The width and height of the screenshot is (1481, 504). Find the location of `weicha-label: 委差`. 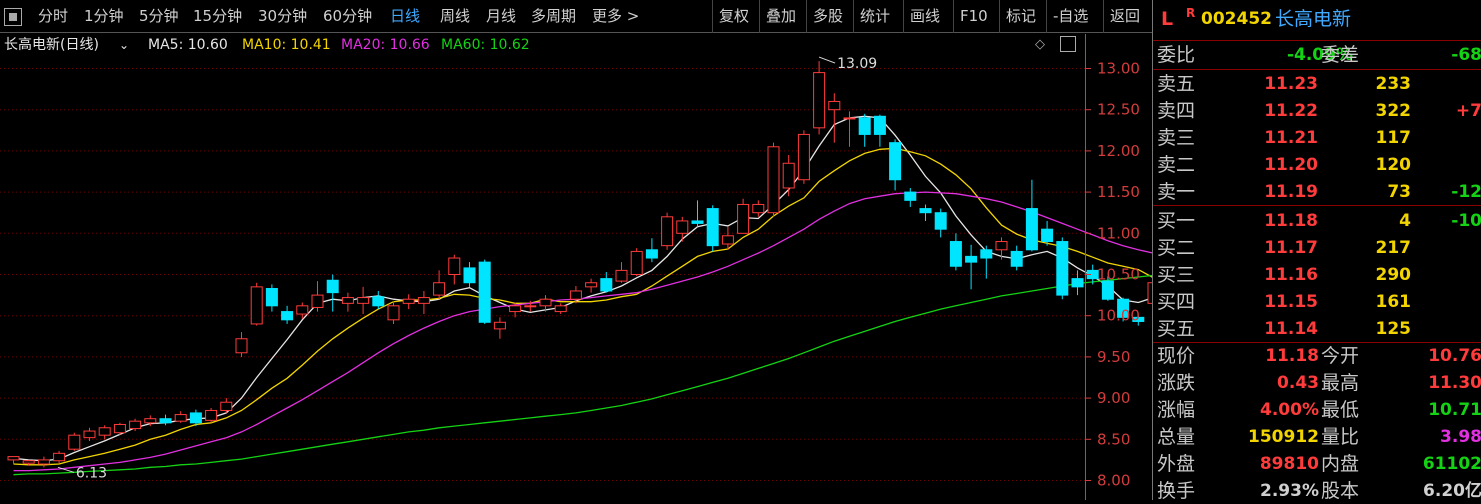

weicha-label: 委差 is located at coordinates (1340, 55).